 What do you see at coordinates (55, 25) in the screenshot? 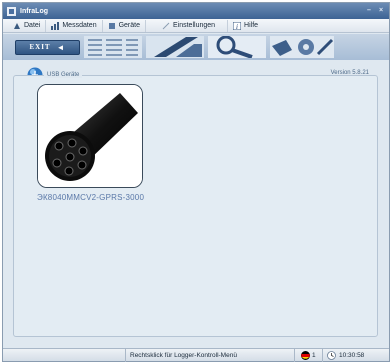
I see `chart-icon` at bounding box center [55, 25].